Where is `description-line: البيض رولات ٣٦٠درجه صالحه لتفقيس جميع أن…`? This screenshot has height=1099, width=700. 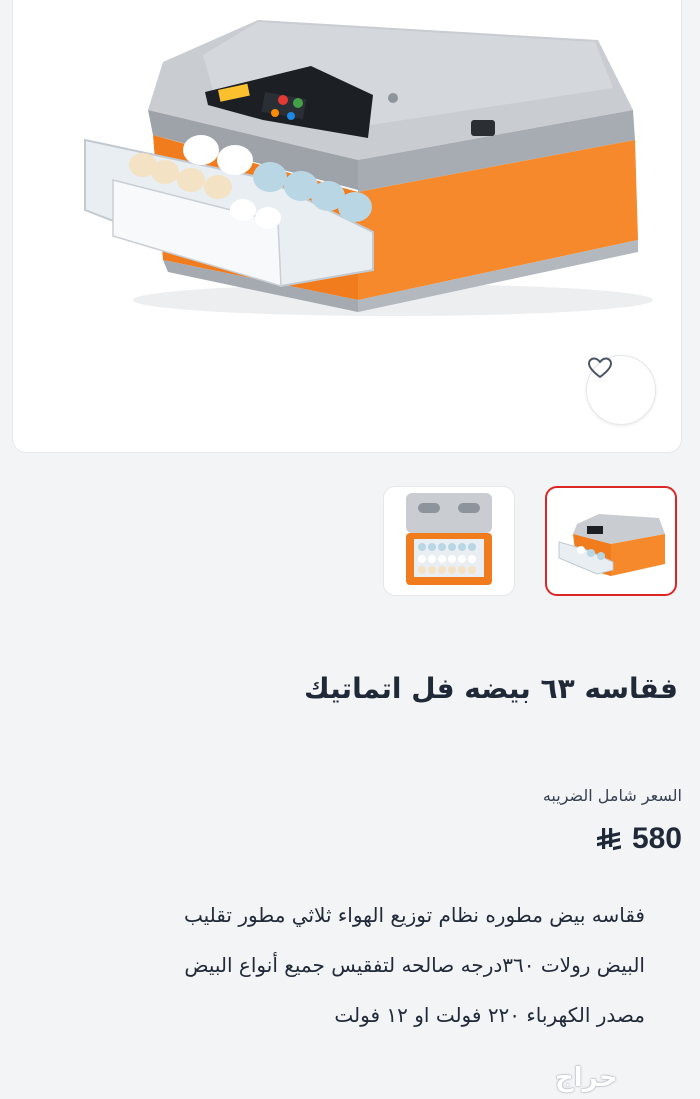
description-line: البيض رولات ٣٦٠درجه صالحه لتفقيس جميع أن… is located at coordinates (414, 965).